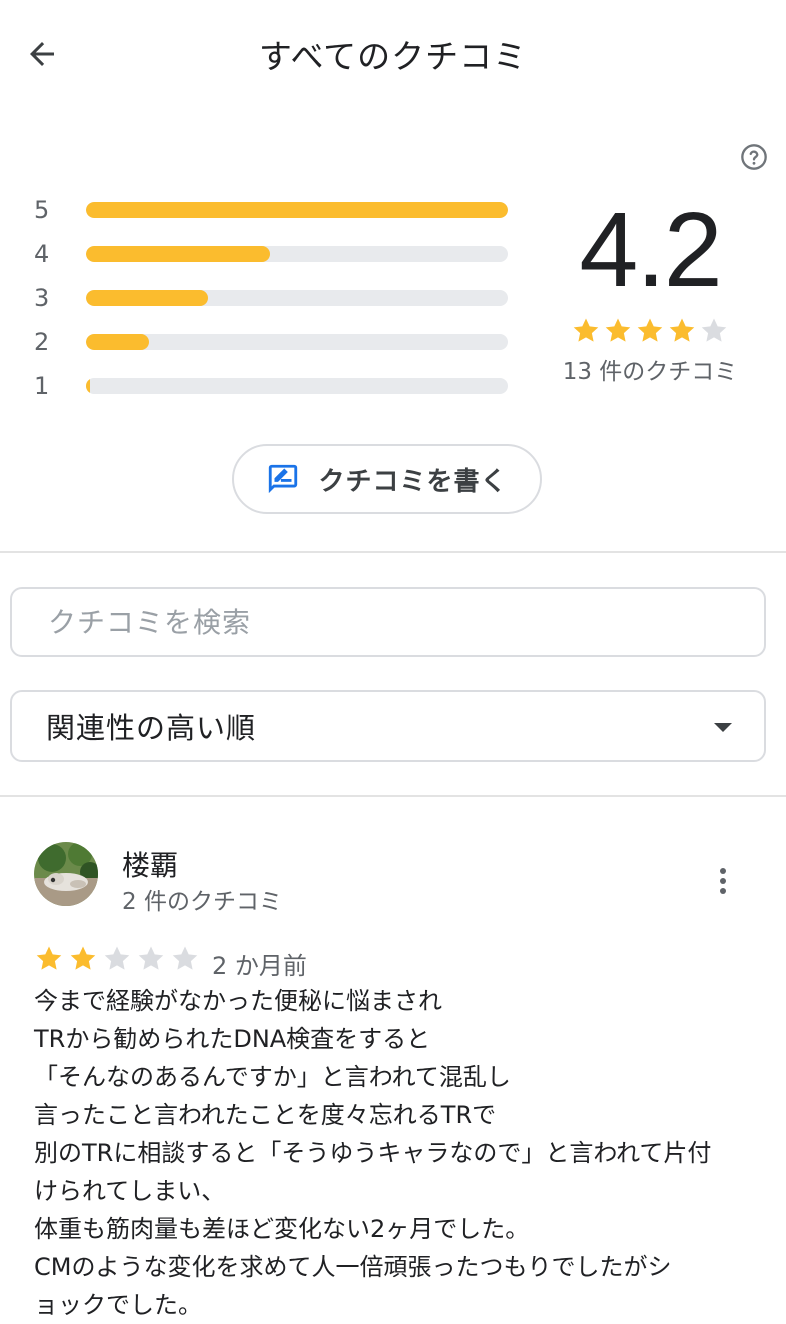 The height and width of the screenshot is (1324, 786). I want to click on review-text-line: けられてしまい、, so click(130, 1191).